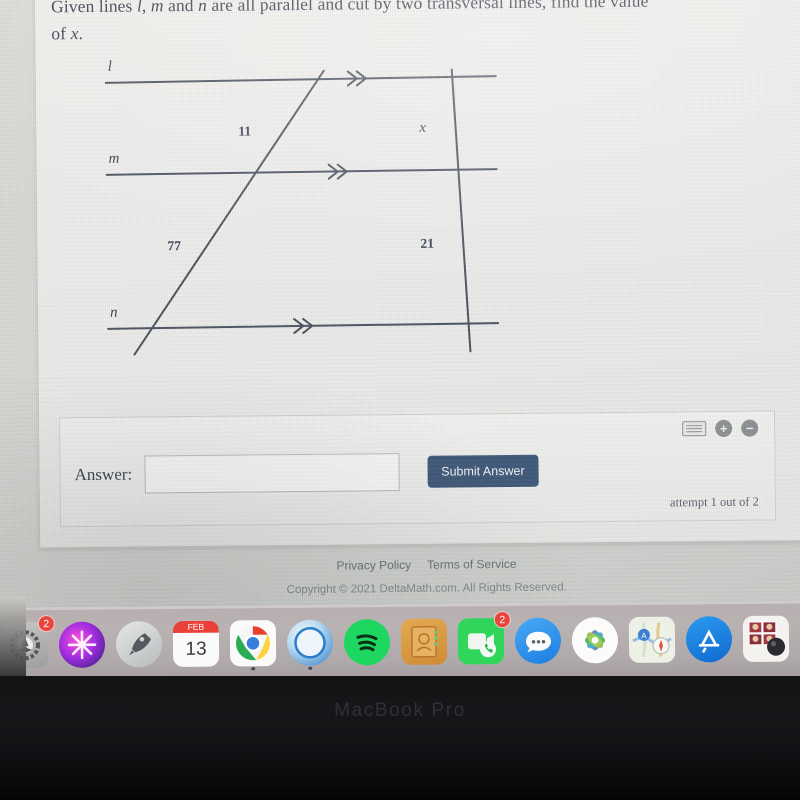 The height and width of the screenshot is (800, 800). I want to click on figure-segment-x: x, so click(423, 127).